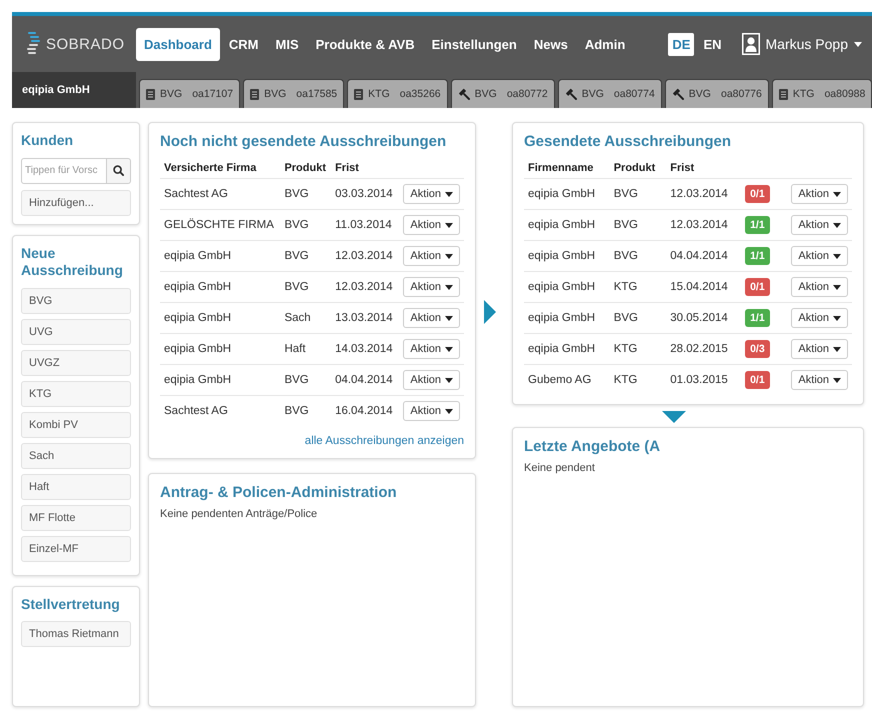 The width and height of the screenshot is (872, 715). Describe the element at coordinates (551, 44) in the screenshot. I see `nav-item: News` at that location.